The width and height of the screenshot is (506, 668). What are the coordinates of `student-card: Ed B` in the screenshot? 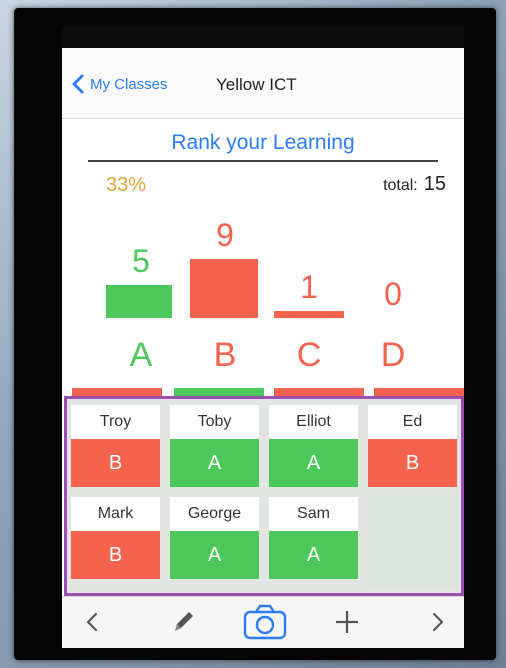 It's located at (412, 446).